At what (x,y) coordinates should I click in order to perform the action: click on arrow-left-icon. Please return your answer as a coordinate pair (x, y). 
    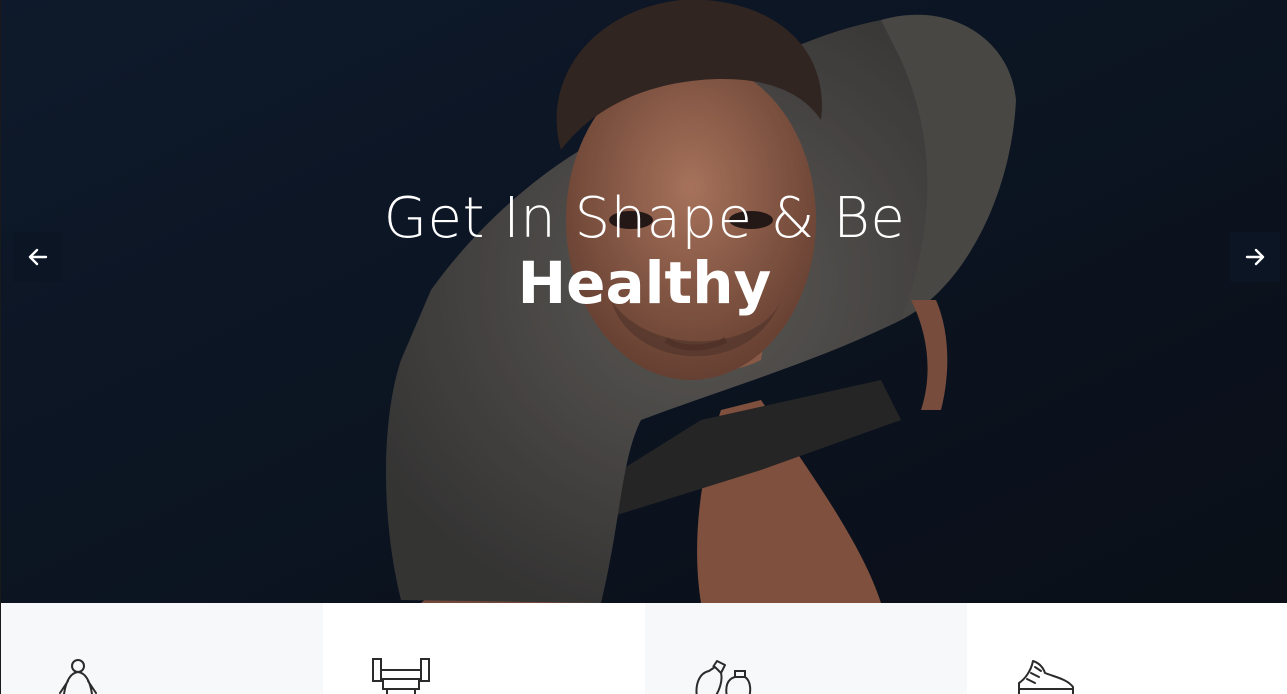
    Looking at the image, I should click on (38, 257).